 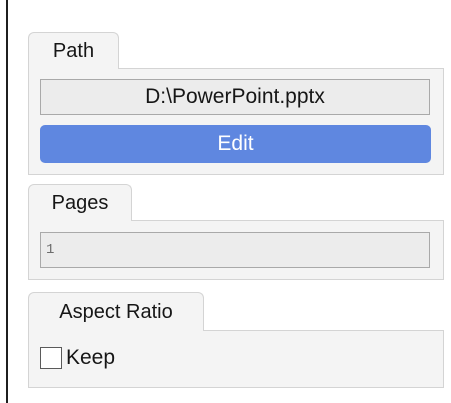 What do you see at coordinates (51, 358) in the screenshot?
I see `keep-checkbox` at bounding box center [51, 358].